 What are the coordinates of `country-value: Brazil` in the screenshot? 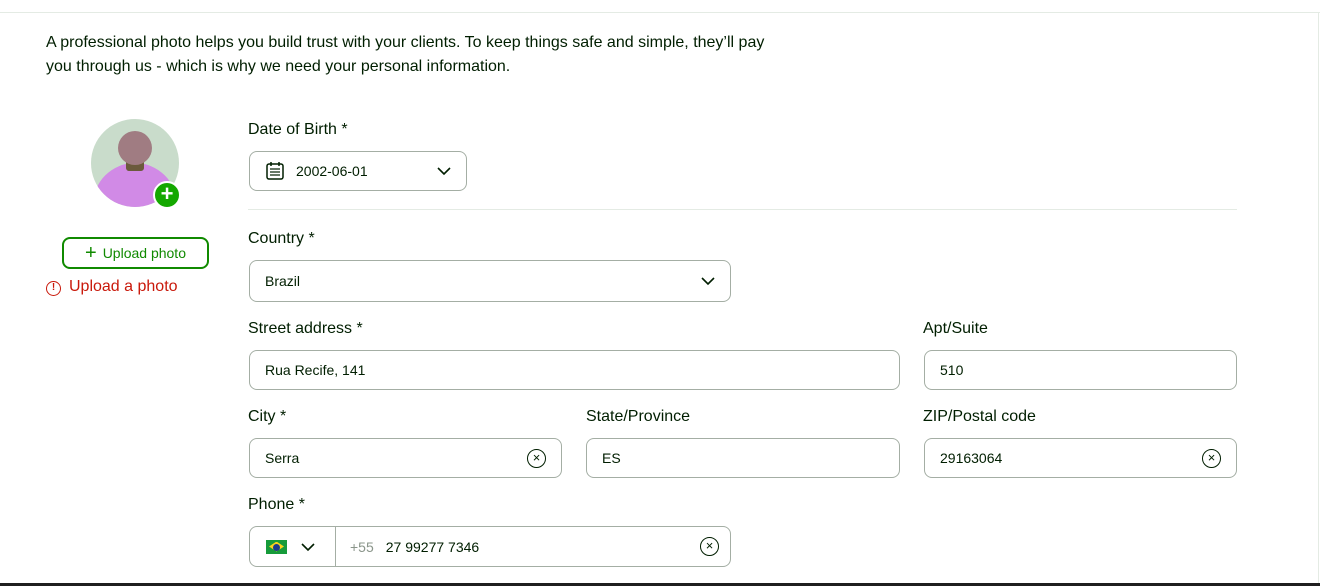 It's located at (283, 281).